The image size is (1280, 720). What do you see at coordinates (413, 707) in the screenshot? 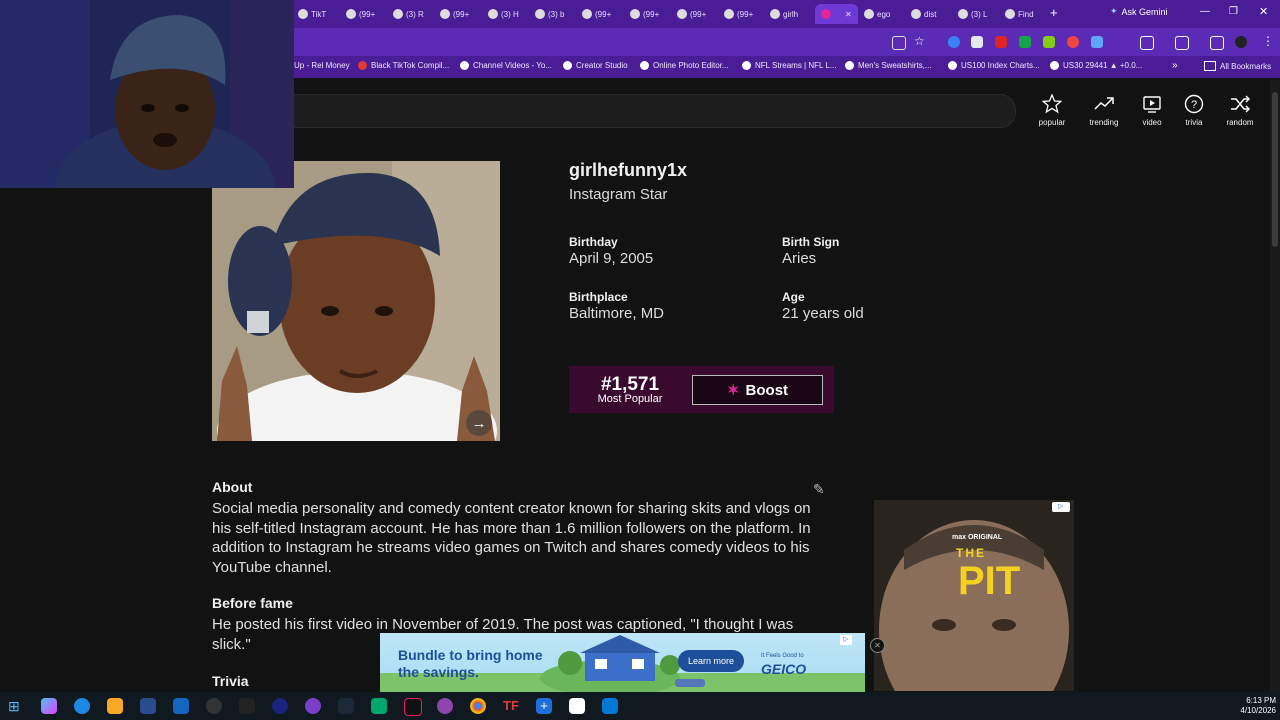
I see `tiktok-icon` at bounding box center [413, 707].